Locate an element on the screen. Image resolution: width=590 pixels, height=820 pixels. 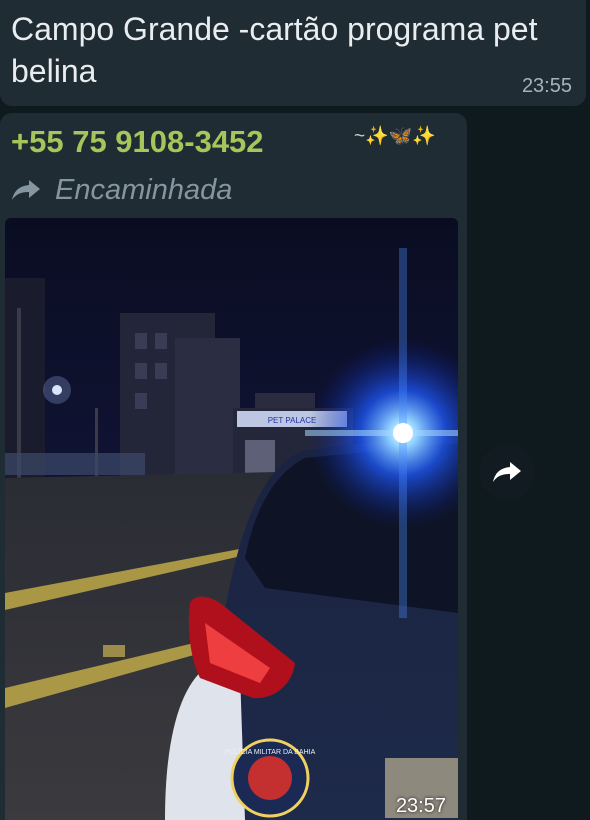
forwarded-label: Encaminhada is located at coordinates (144, 189).